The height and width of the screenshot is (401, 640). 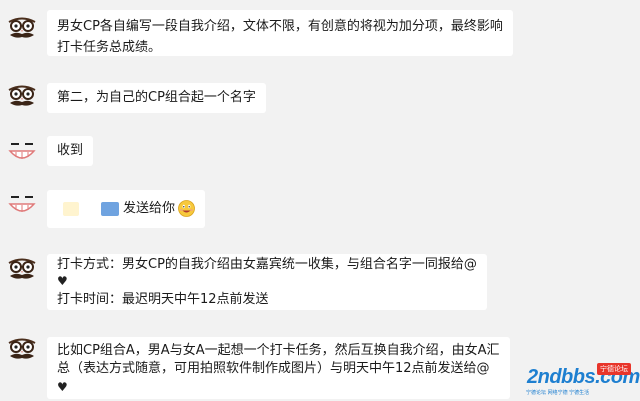 What do you see at coordinates (273, 368) in the screenshot?
I see `message-text: 总（表达方式随意，可用拍照软件制作成图片）与明天中午12点前发送给@` at bounding box center [273, 368].